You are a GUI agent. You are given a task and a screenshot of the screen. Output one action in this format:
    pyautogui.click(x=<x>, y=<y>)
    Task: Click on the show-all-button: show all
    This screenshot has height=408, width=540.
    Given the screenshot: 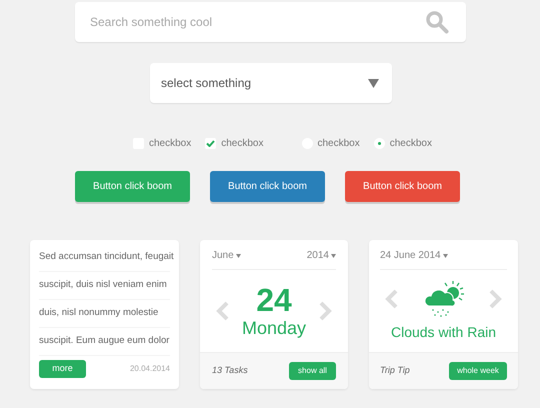 What is the action you would take?
    pyautogui.click(x=312, y=371)
    